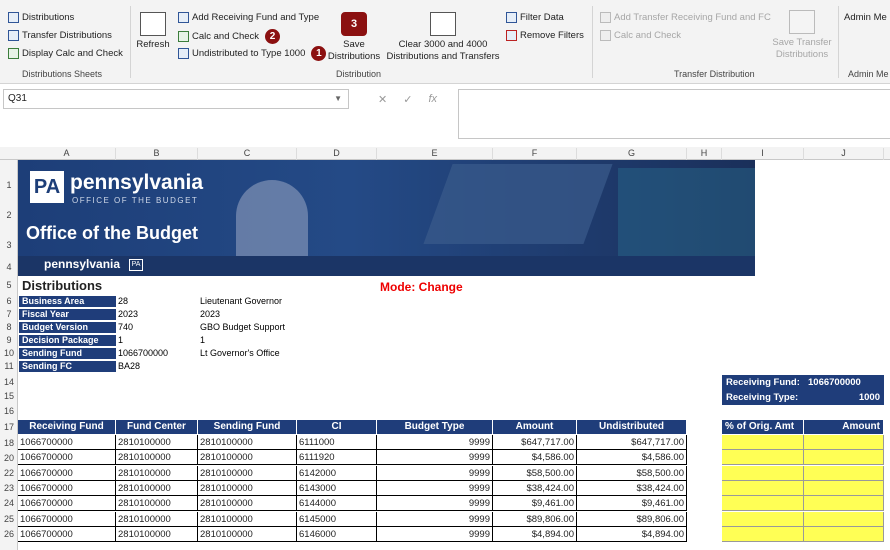 This screenshot has height=550, width=890. I want to click on col-head-budget-type: Budget Type, so click(435, 427).